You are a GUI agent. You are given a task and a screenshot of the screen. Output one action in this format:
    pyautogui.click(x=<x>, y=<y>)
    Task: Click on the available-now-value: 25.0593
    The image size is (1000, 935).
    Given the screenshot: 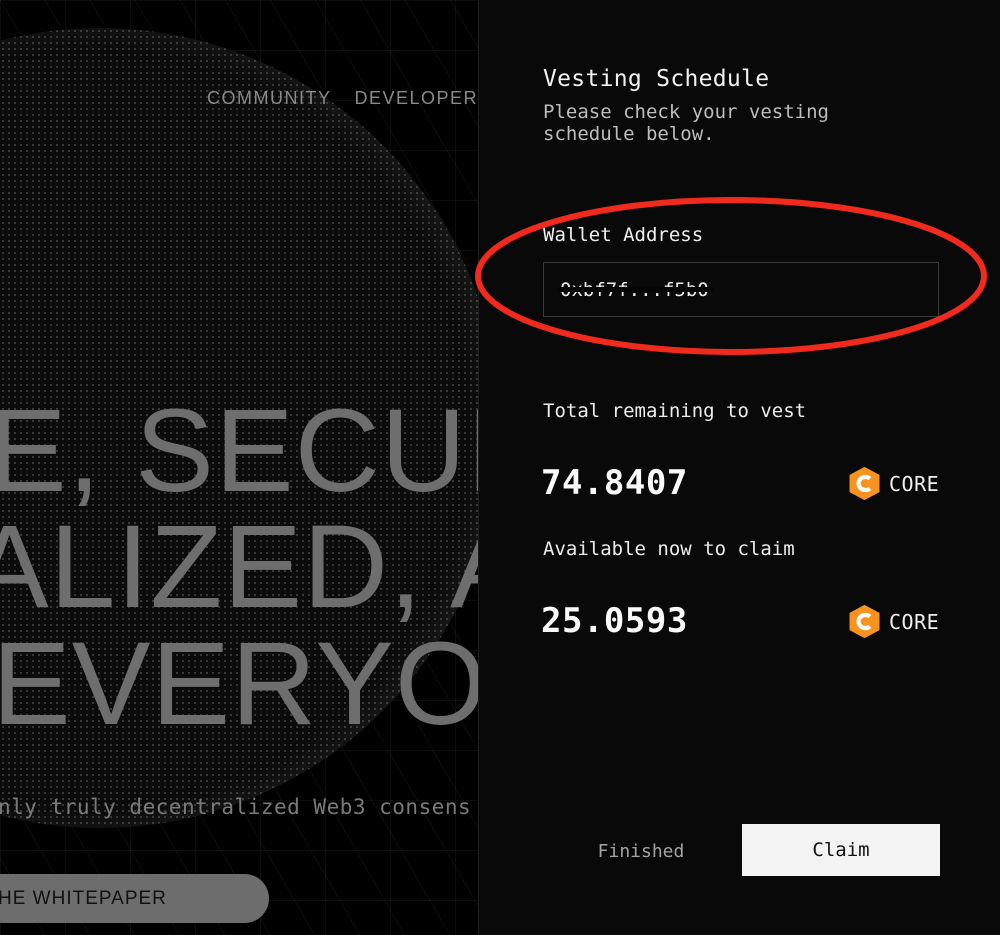 What is the action you would take?
    pyautogui.click(x=614, y=621)
    